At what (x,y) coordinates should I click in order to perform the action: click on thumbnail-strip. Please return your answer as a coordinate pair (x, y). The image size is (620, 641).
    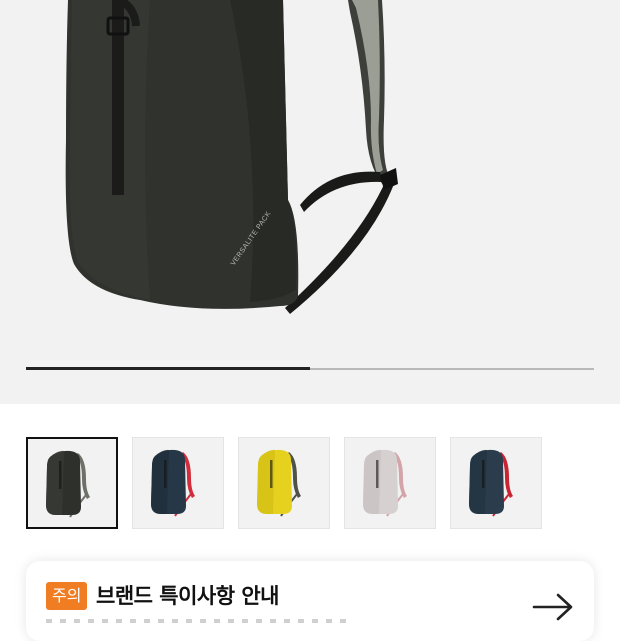
    Looking at the image, I should click on (310, 483).